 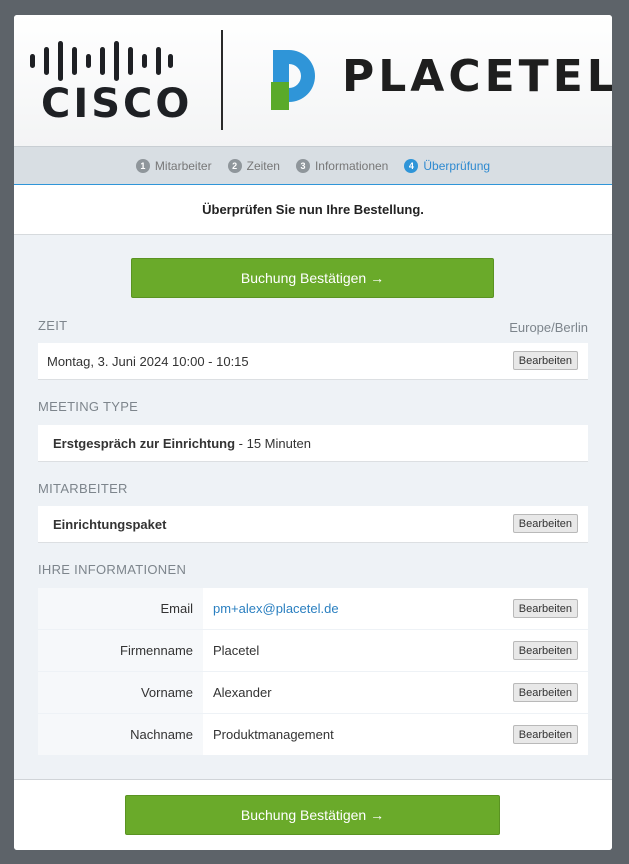 I want to click on section-label-mitarbeiter: MITARBEITER, so click(x=83, y=488).